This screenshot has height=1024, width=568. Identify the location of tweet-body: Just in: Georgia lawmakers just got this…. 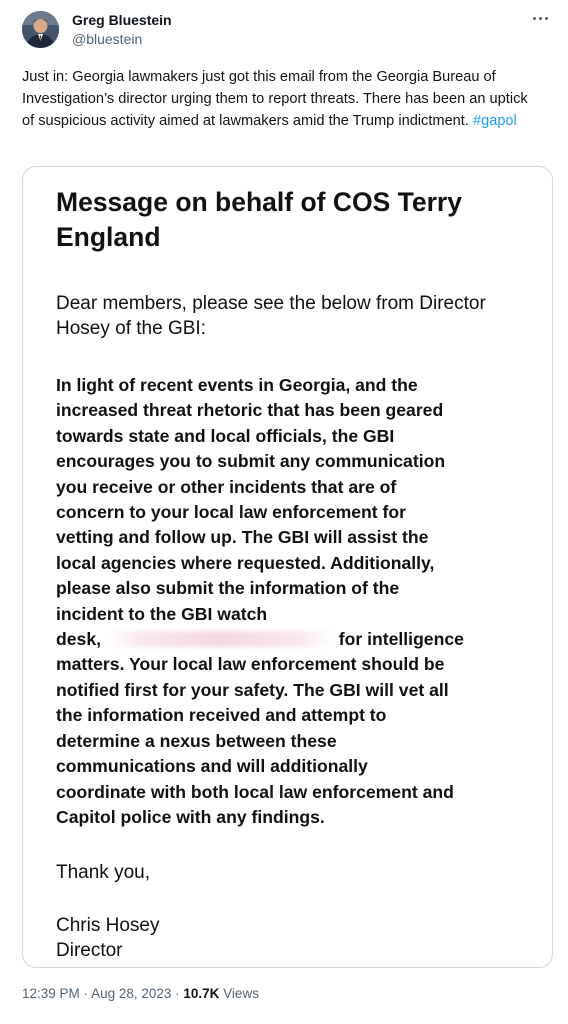
(275, 99).